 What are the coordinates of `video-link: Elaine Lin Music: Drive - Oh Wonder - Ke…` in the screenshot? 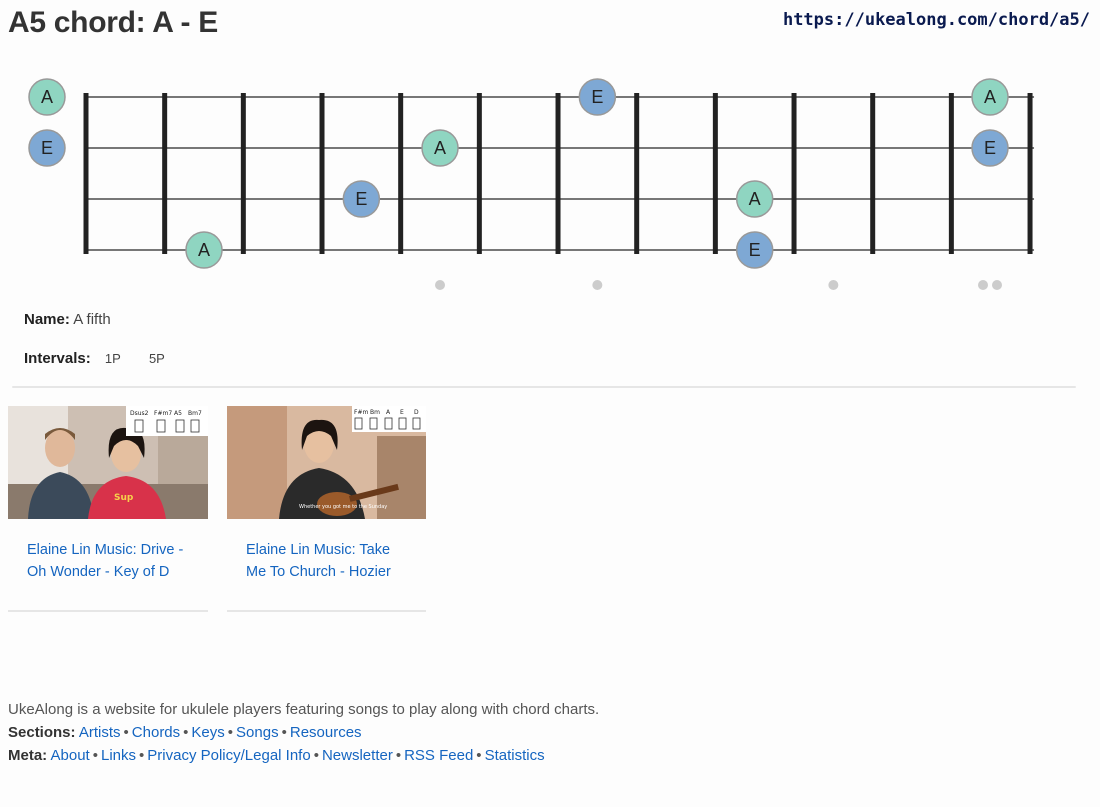 It's located at (109, 561).